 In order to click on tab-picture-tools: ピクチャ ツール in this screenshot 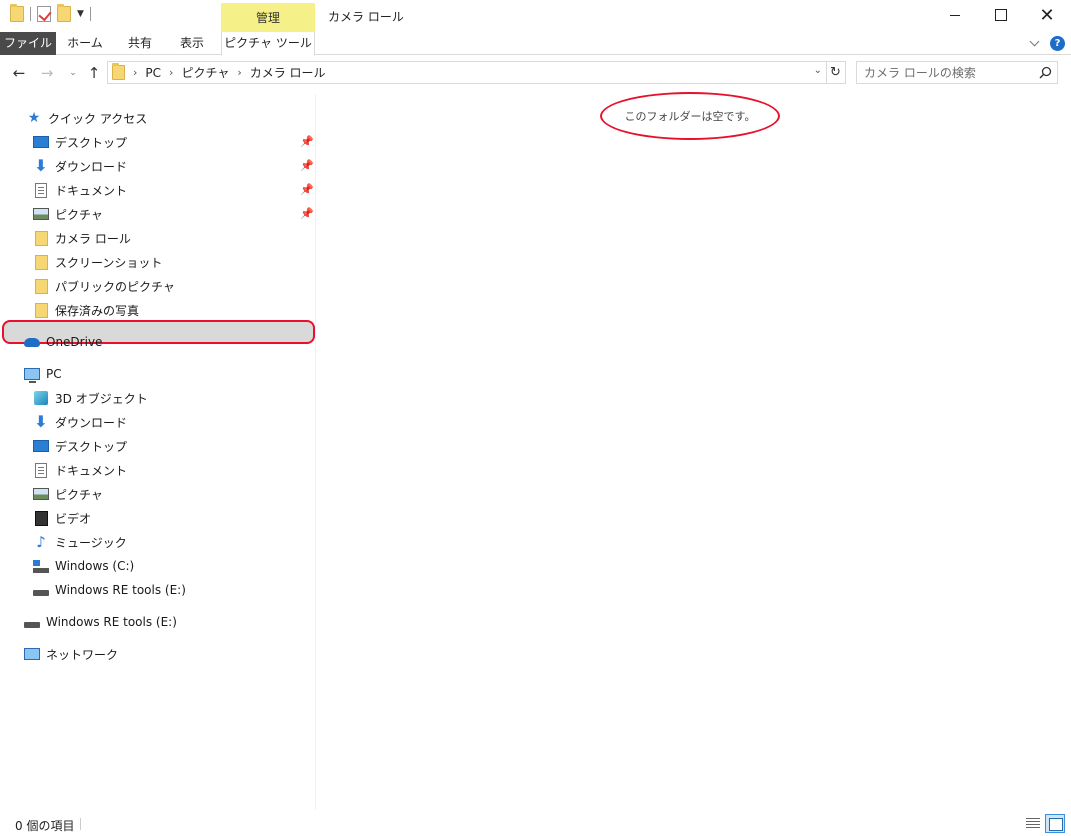, I will do `click(268, 44)`.